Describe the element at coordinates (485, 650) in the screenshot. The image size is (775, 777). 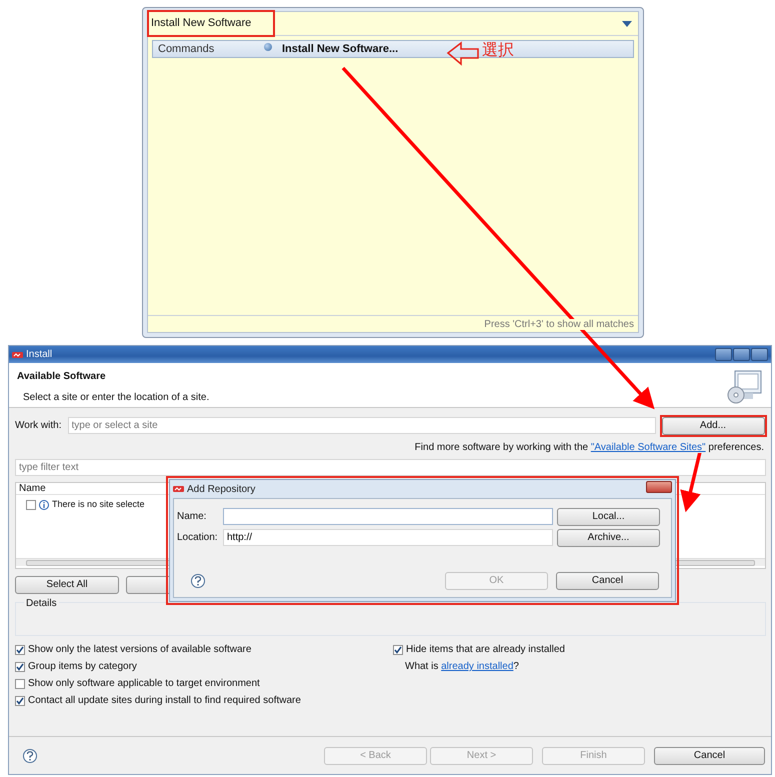
I see `option-label: Hide items that are already installed` at that location.